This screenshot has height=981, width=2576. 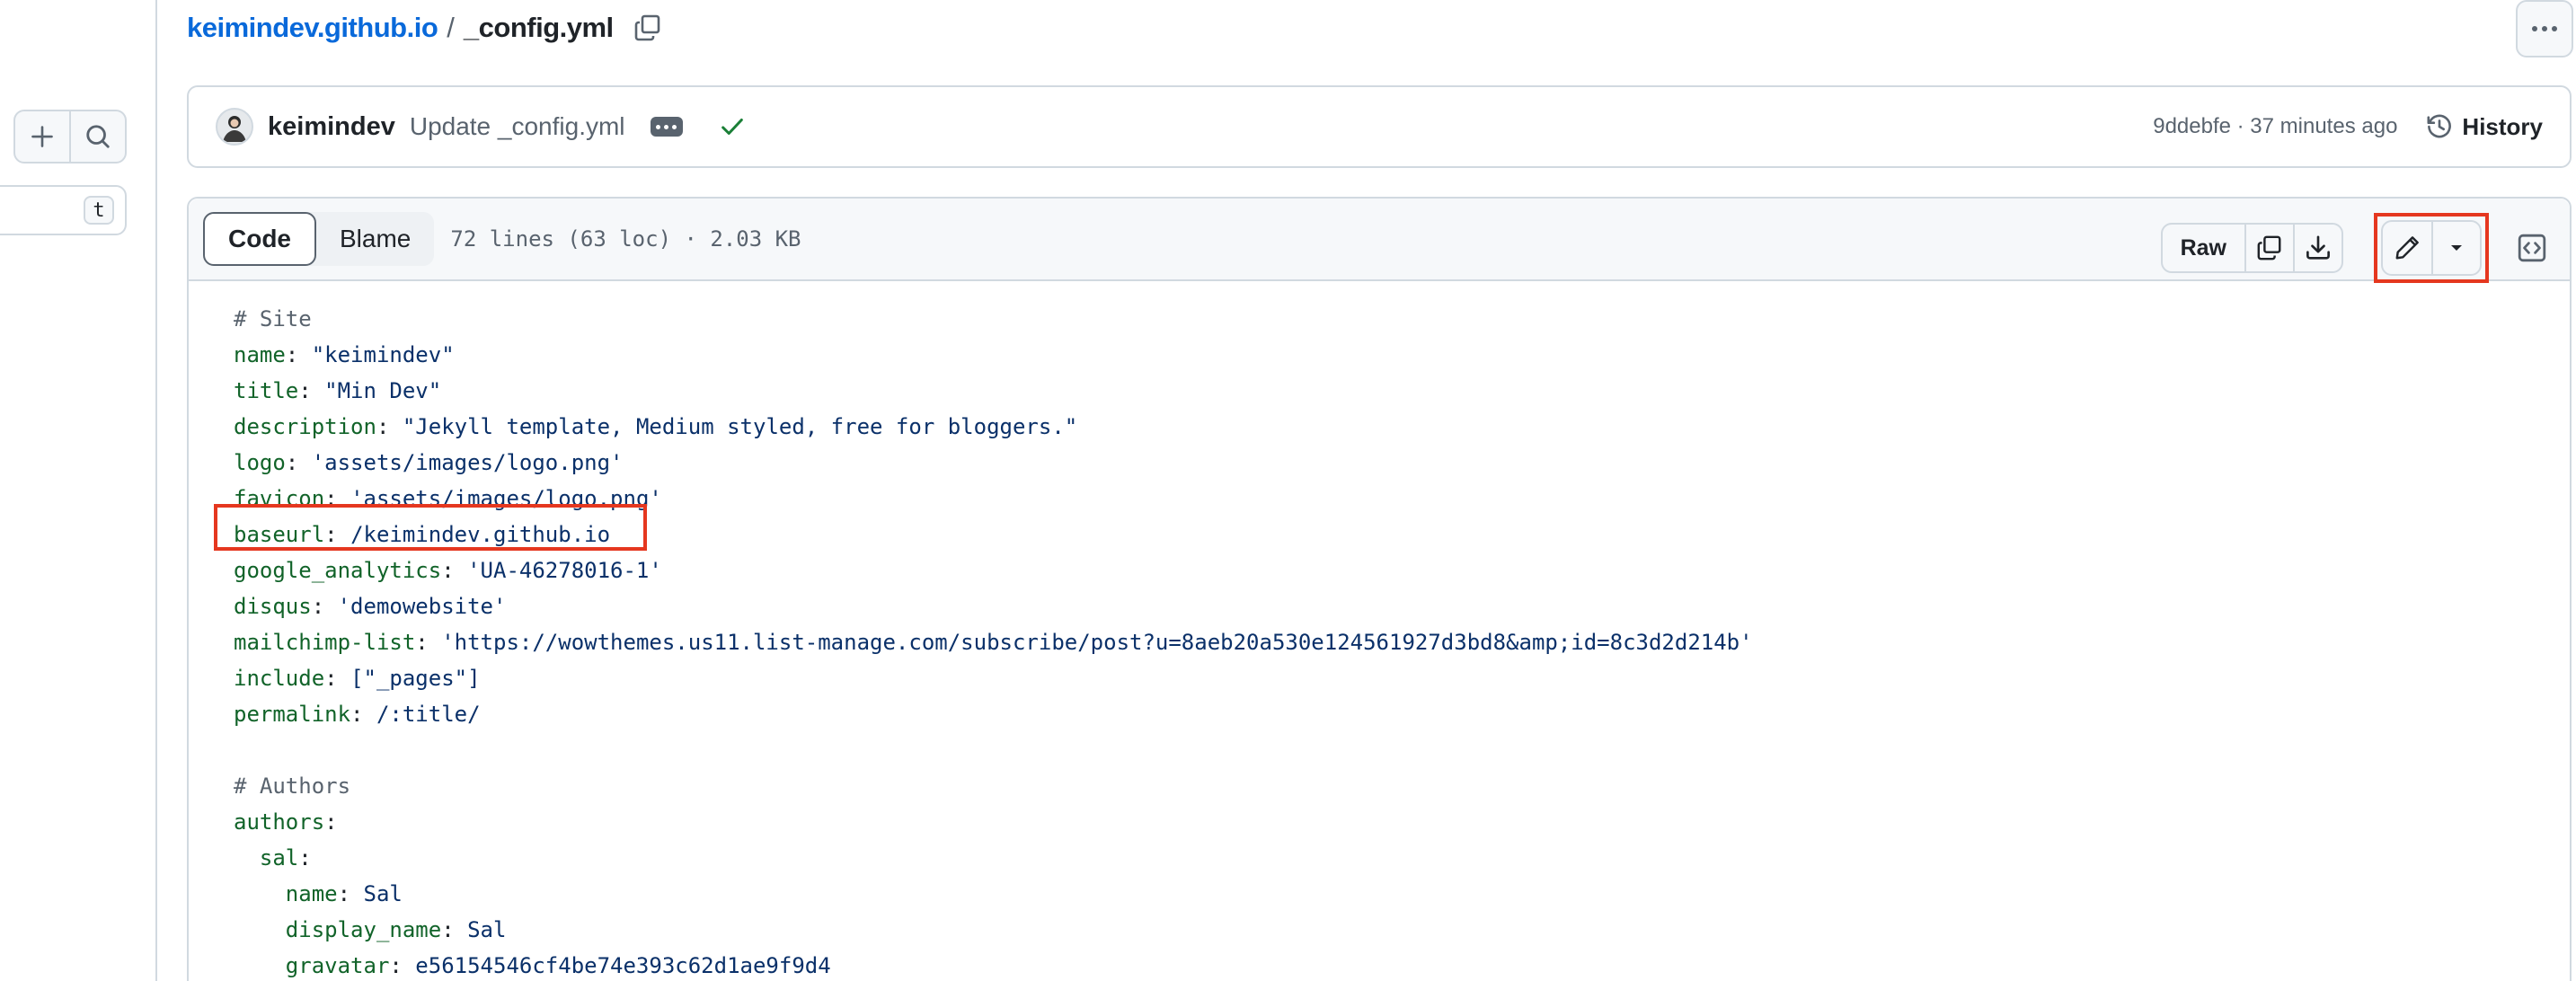 I want to click on search-files-button, so click(x=97, y=136).